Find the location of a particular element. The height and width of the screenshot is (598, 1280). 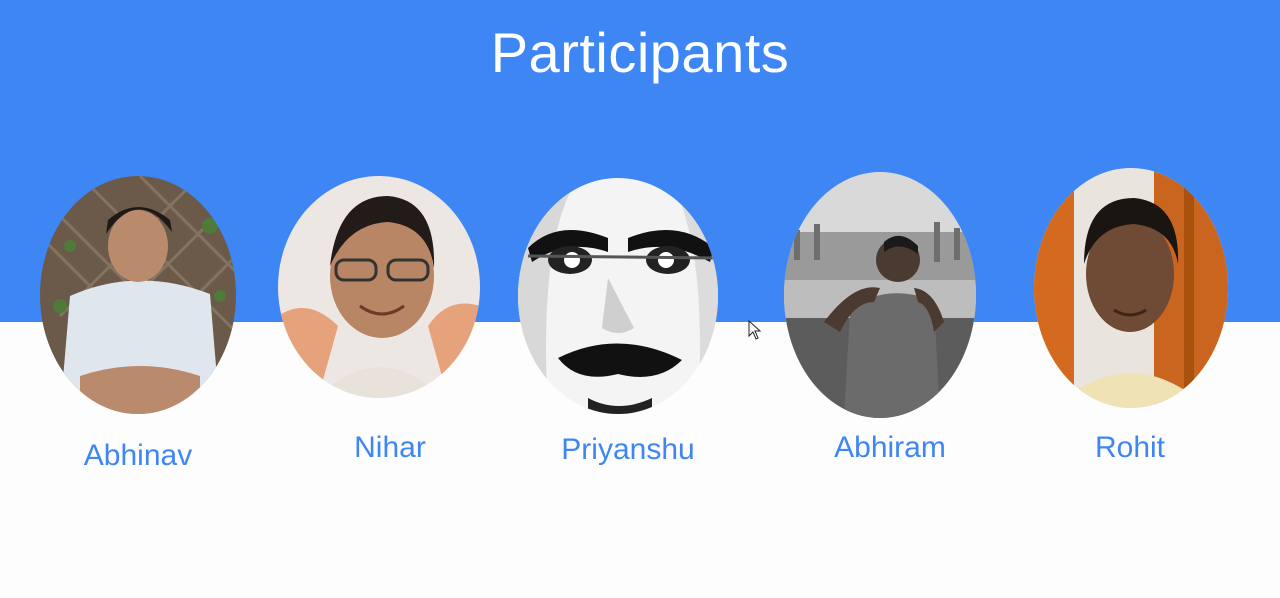

participant-name: Abhiram is located at coordinates (890, 447).